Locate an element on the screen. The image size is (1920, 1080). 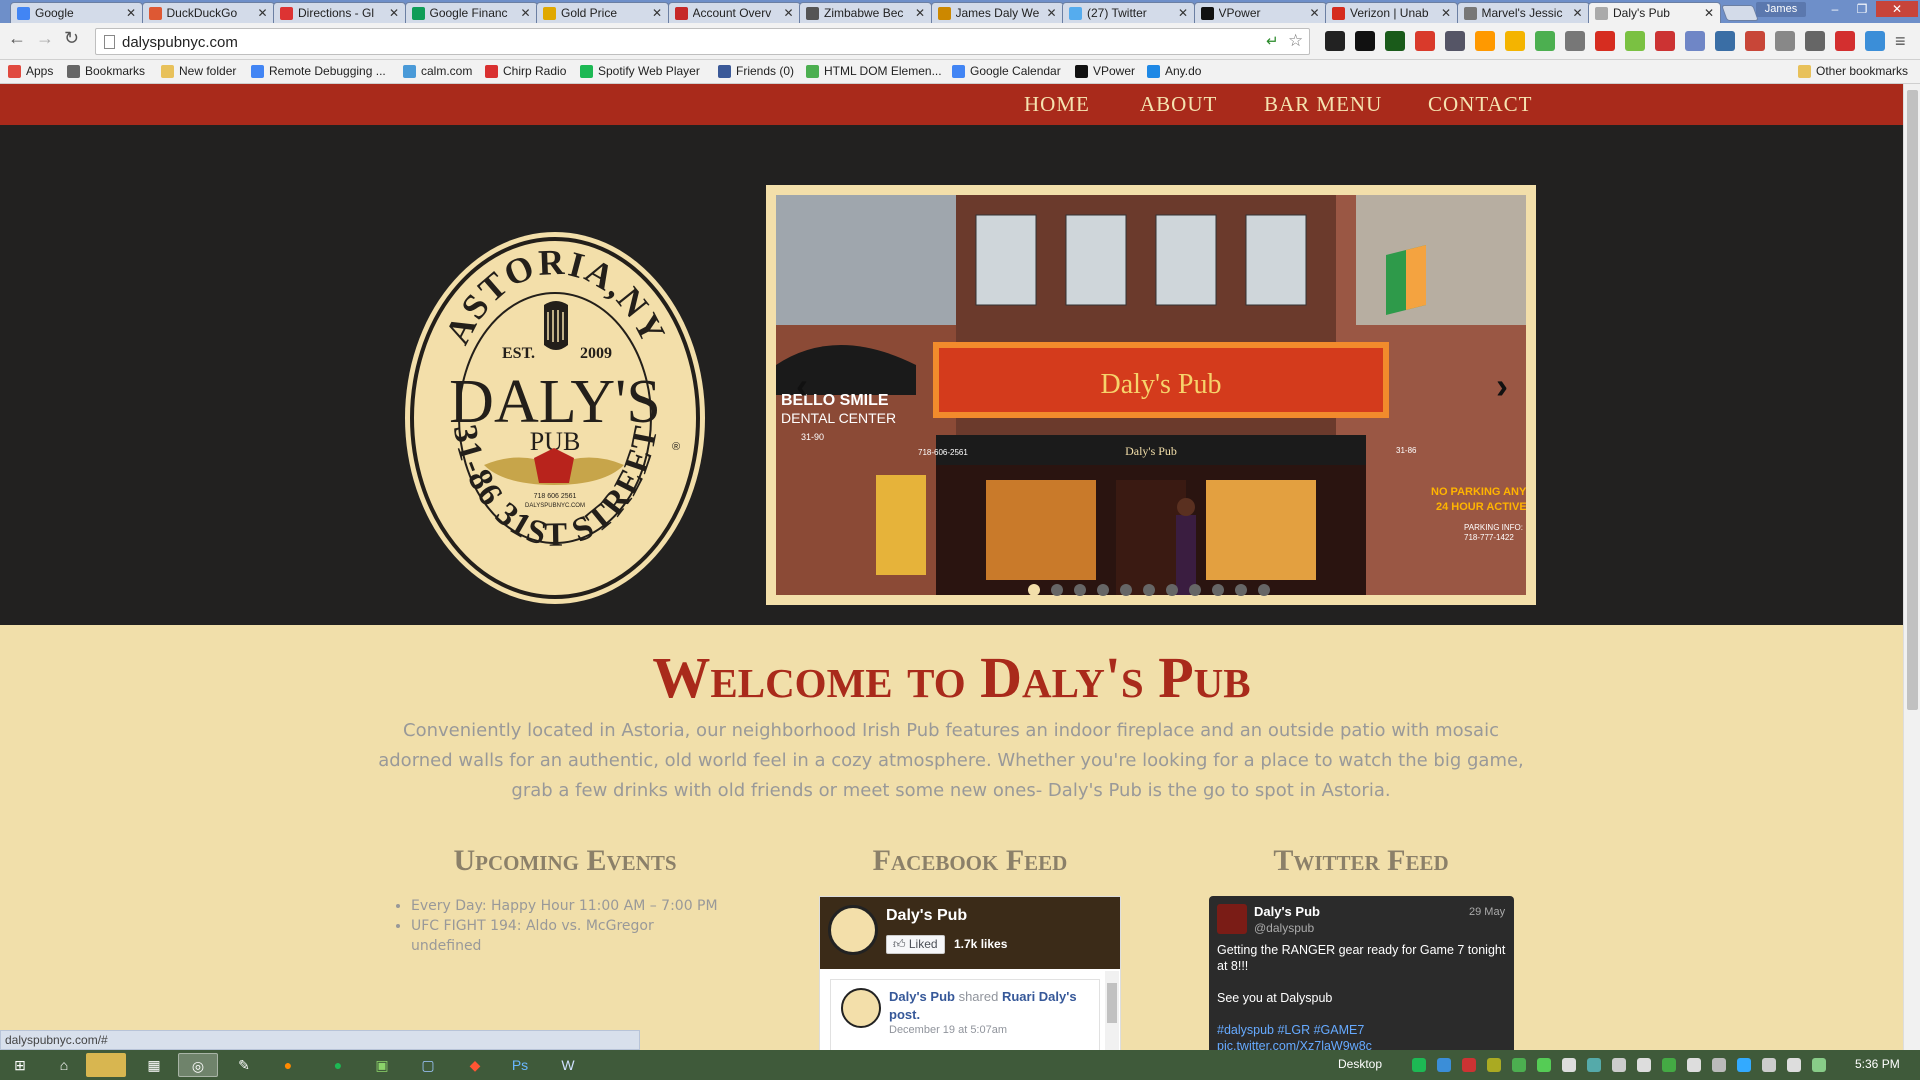
bookmark-item: Google Calendar is located at coordinates (1006, 71).